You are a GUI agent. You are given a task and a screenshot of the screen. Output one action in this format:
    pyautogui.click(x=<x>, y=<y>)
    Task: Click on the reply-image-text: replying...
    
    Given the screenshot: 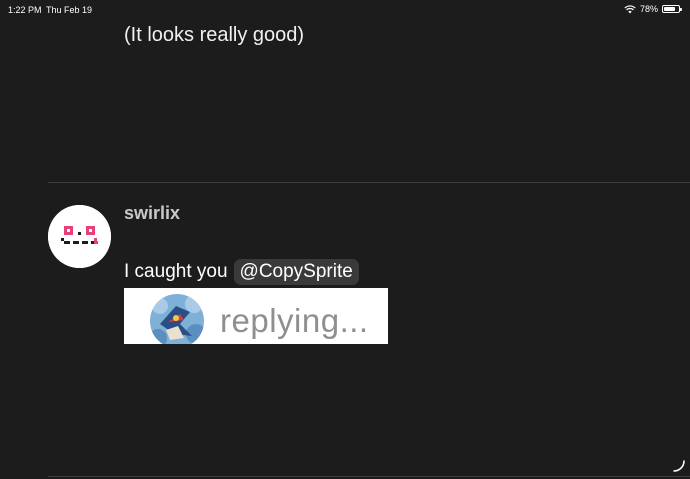 What is the action you would take?
    pyautogui.click(x=294, y=320)
    